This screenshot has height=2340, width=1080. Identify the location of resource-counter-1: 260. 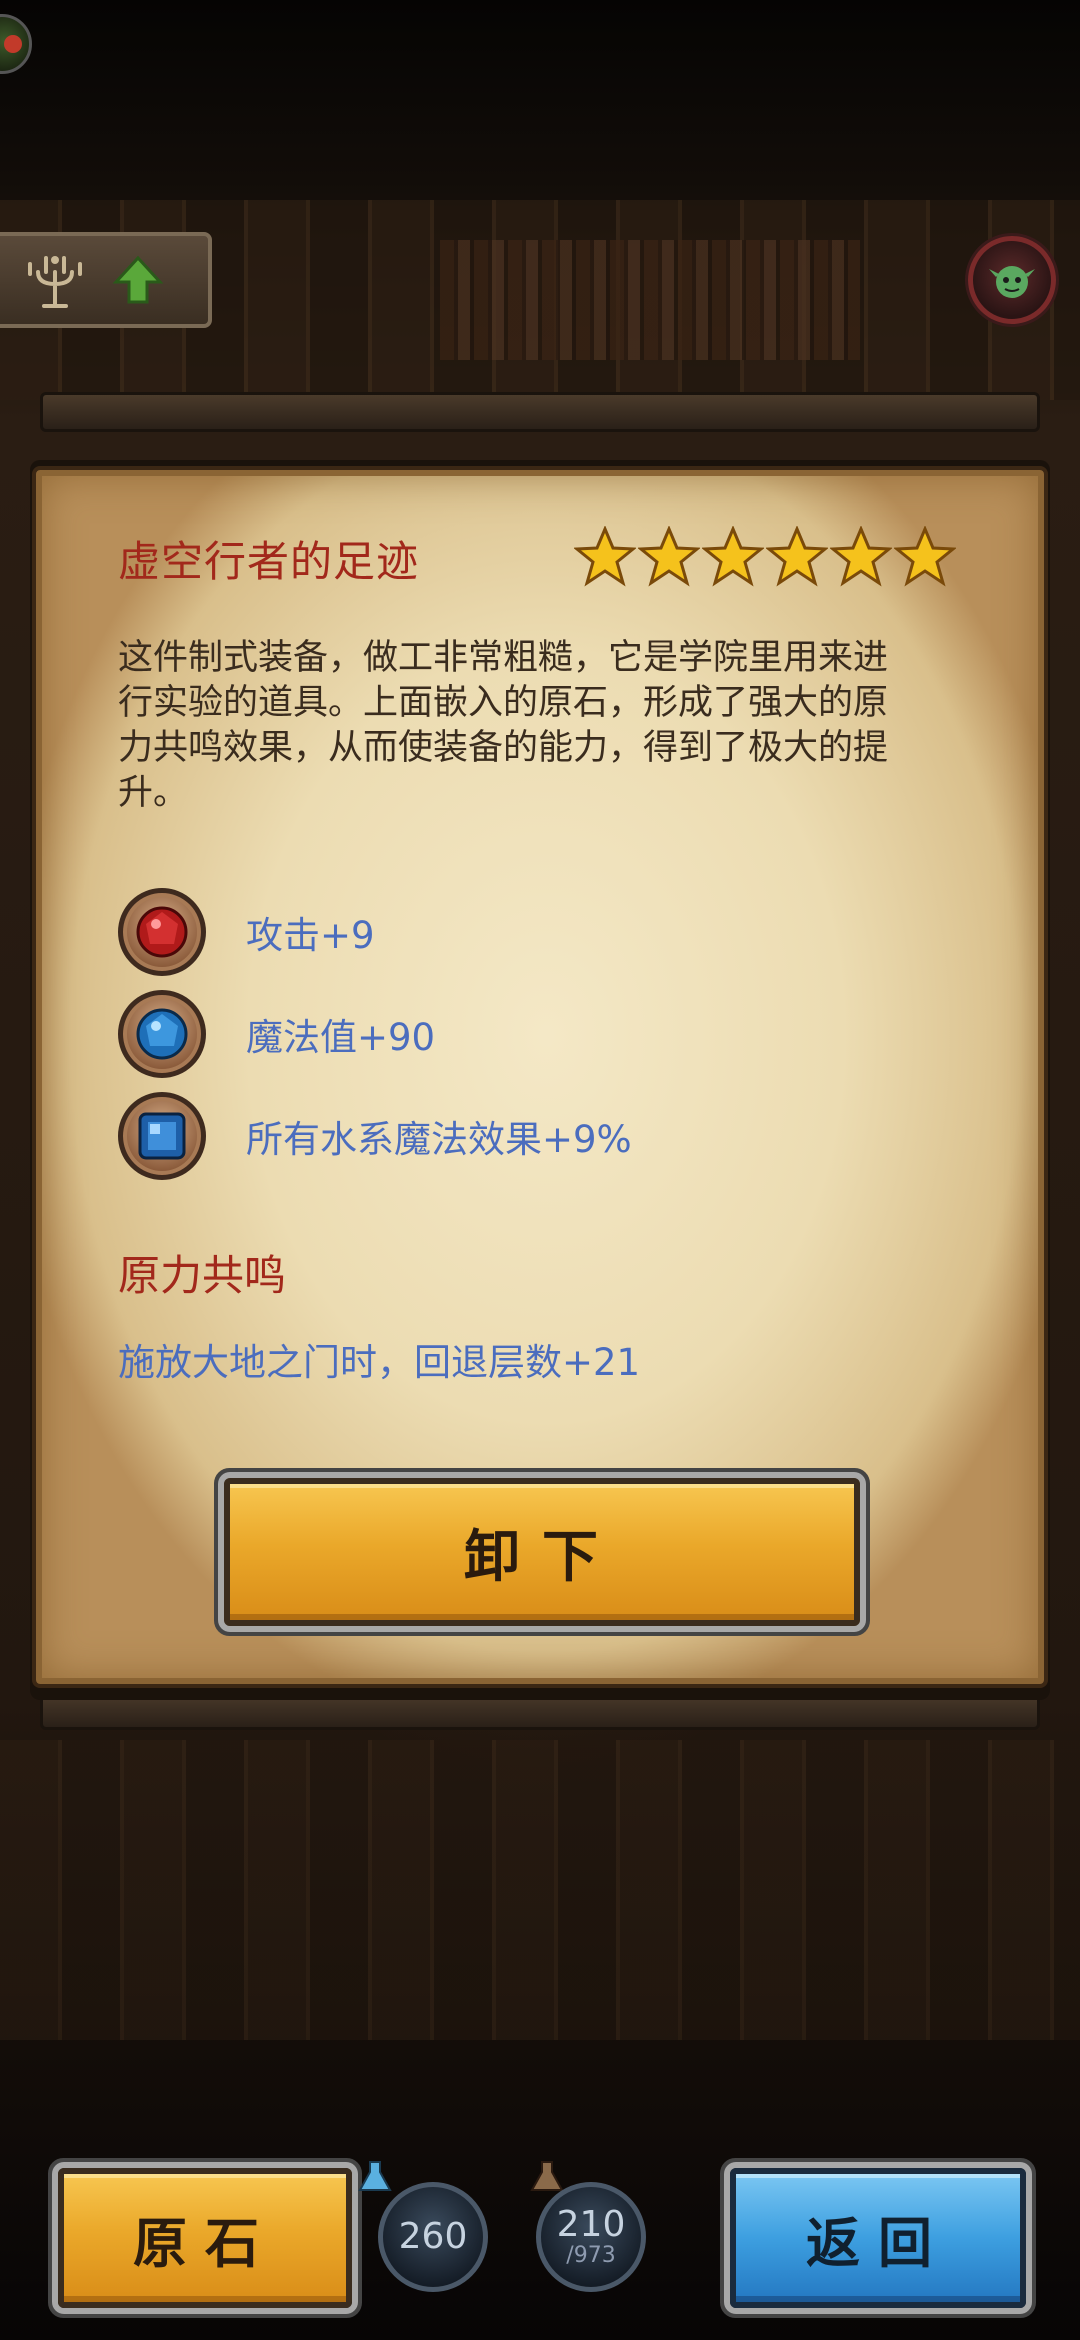
(433, 2237).